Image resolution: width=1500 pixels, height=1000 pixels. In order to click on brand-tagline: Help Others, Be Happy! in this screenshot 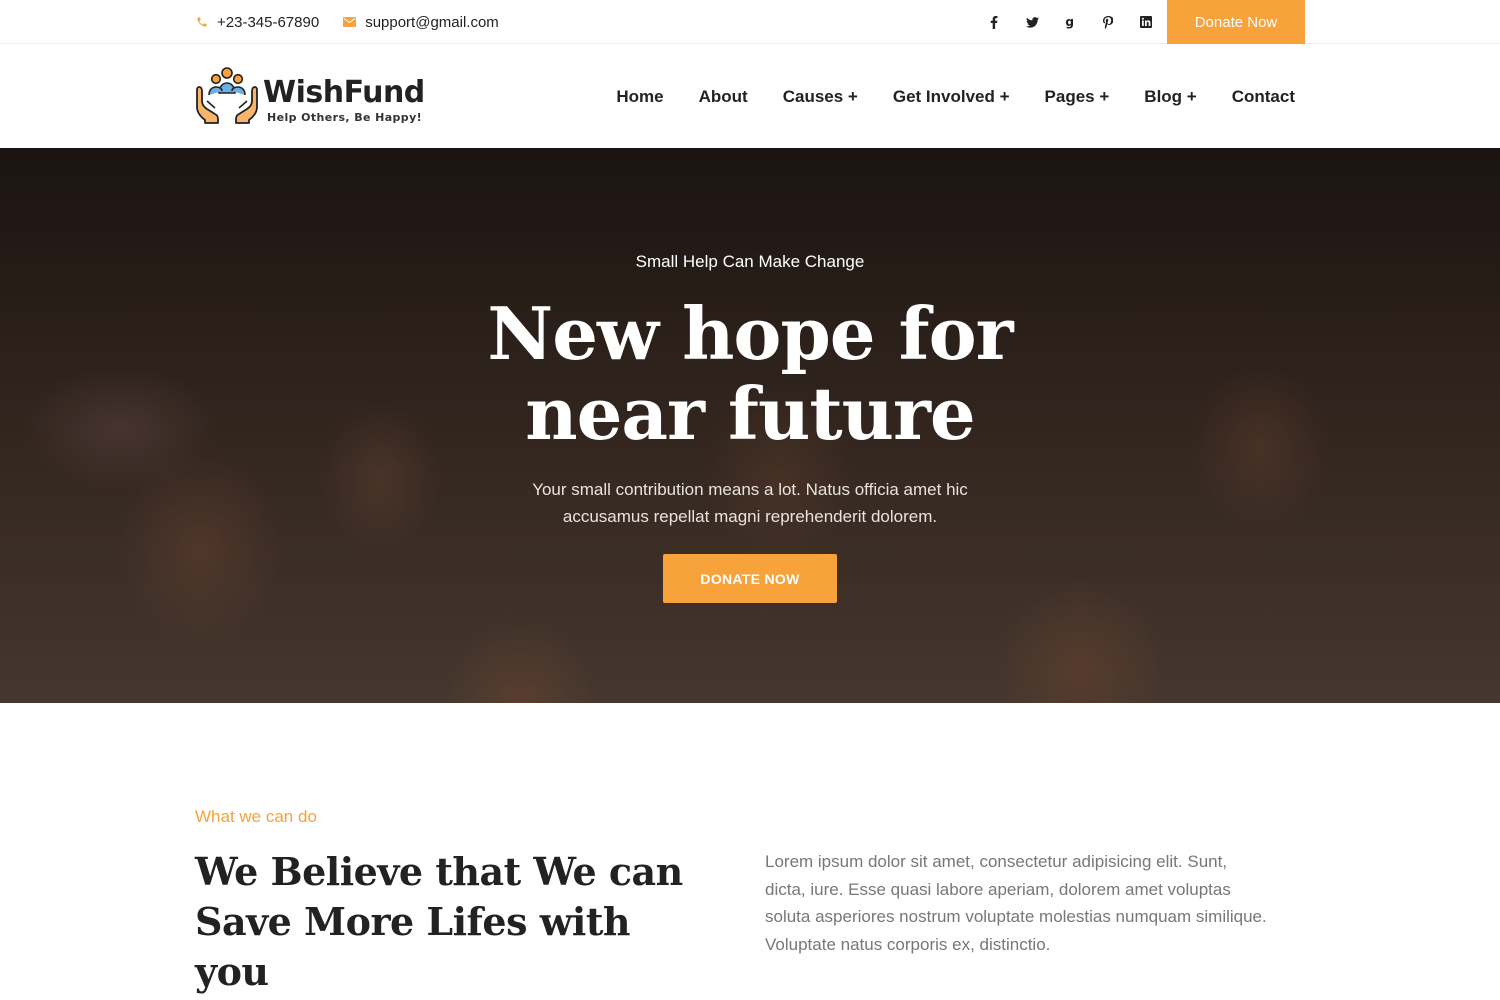, I will do `click(345, 117)`.